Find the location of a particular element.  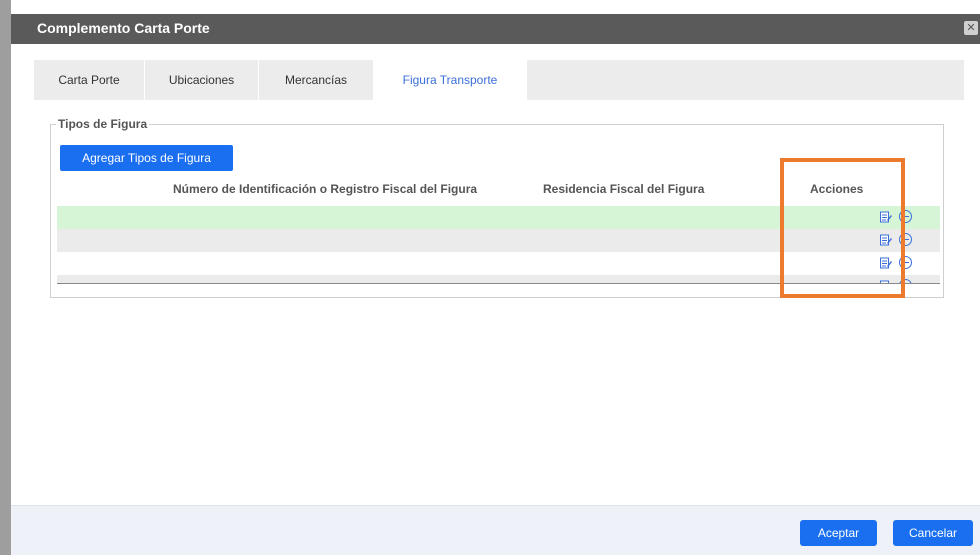

column-header-residencia-fiscal: Residencia Fiscal del Figura is located at coordinates (624, 189).